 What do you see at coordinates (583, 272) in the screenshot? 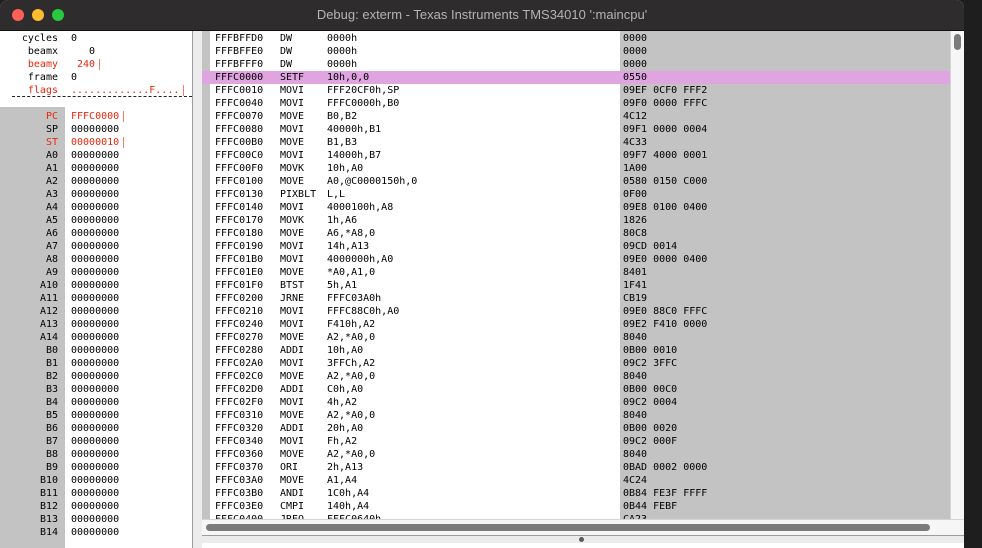
I see `disassembly-row: FFFC01E0 MOVE *A0,A1,0 8401` at bounding box center [583, 272].